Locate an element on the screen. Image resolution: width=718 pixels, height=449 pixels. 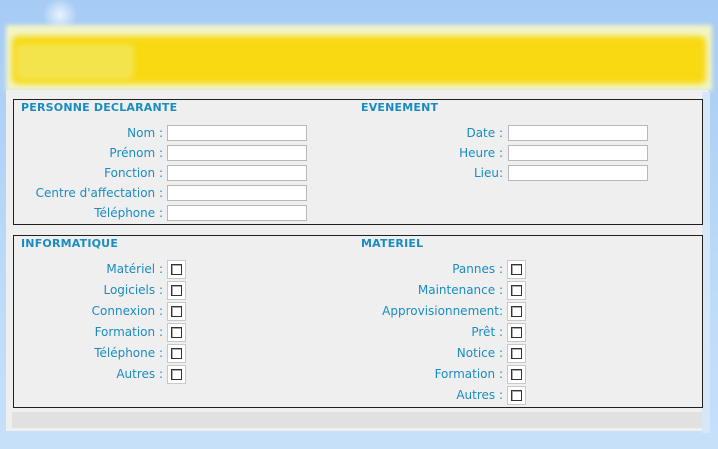
mat-formation-checkbox is located at coordinates (516, 374).